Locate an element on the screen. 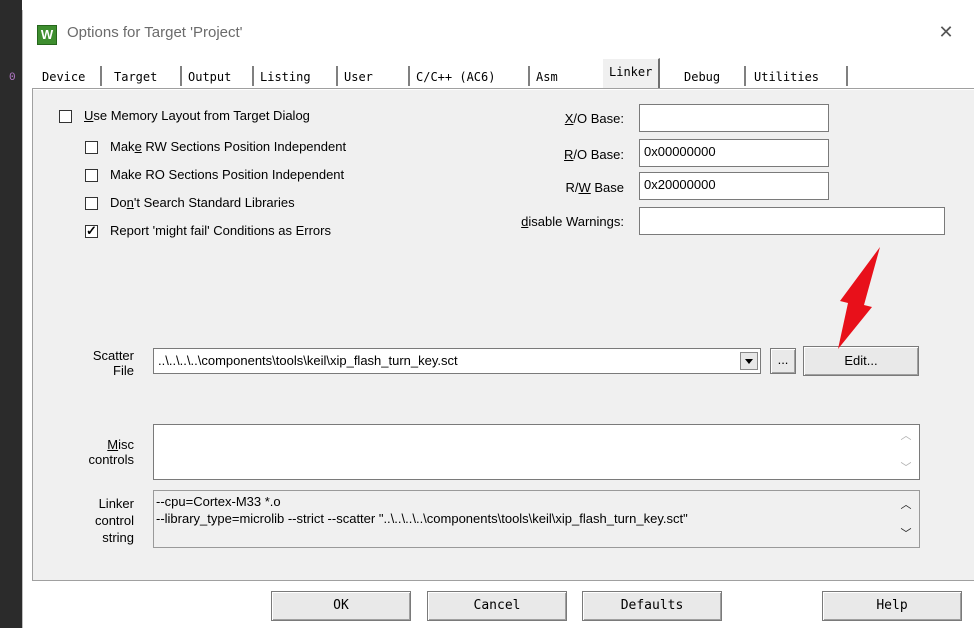  tab-utilities: Utilities is located at coordinates (786, 77).